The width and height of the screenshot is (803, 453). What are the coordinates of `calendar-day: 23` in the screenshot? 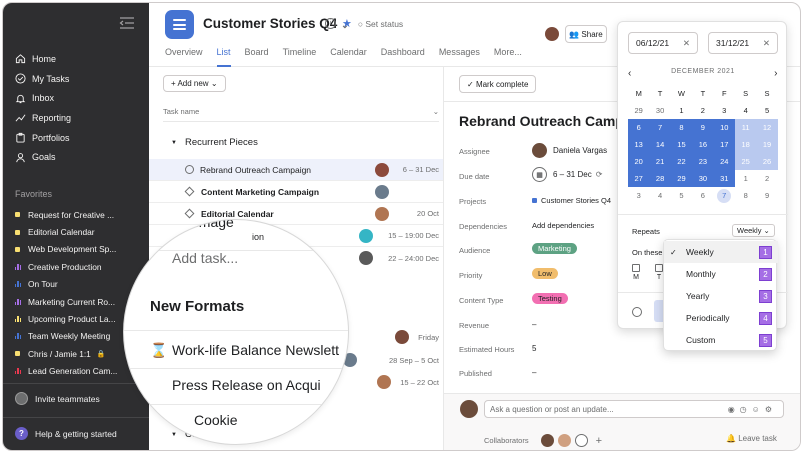 It's located at (703, 161).